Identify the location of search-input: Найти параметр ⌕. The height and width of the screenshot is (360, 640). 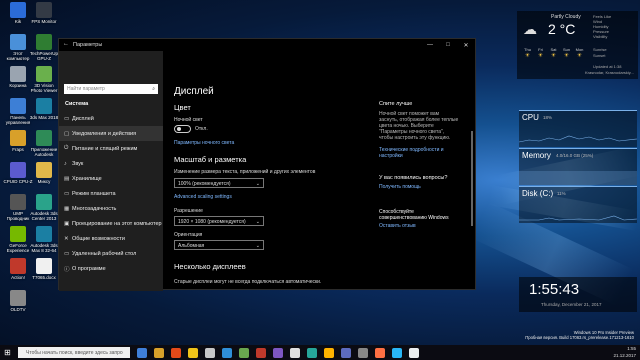
(111, 89).